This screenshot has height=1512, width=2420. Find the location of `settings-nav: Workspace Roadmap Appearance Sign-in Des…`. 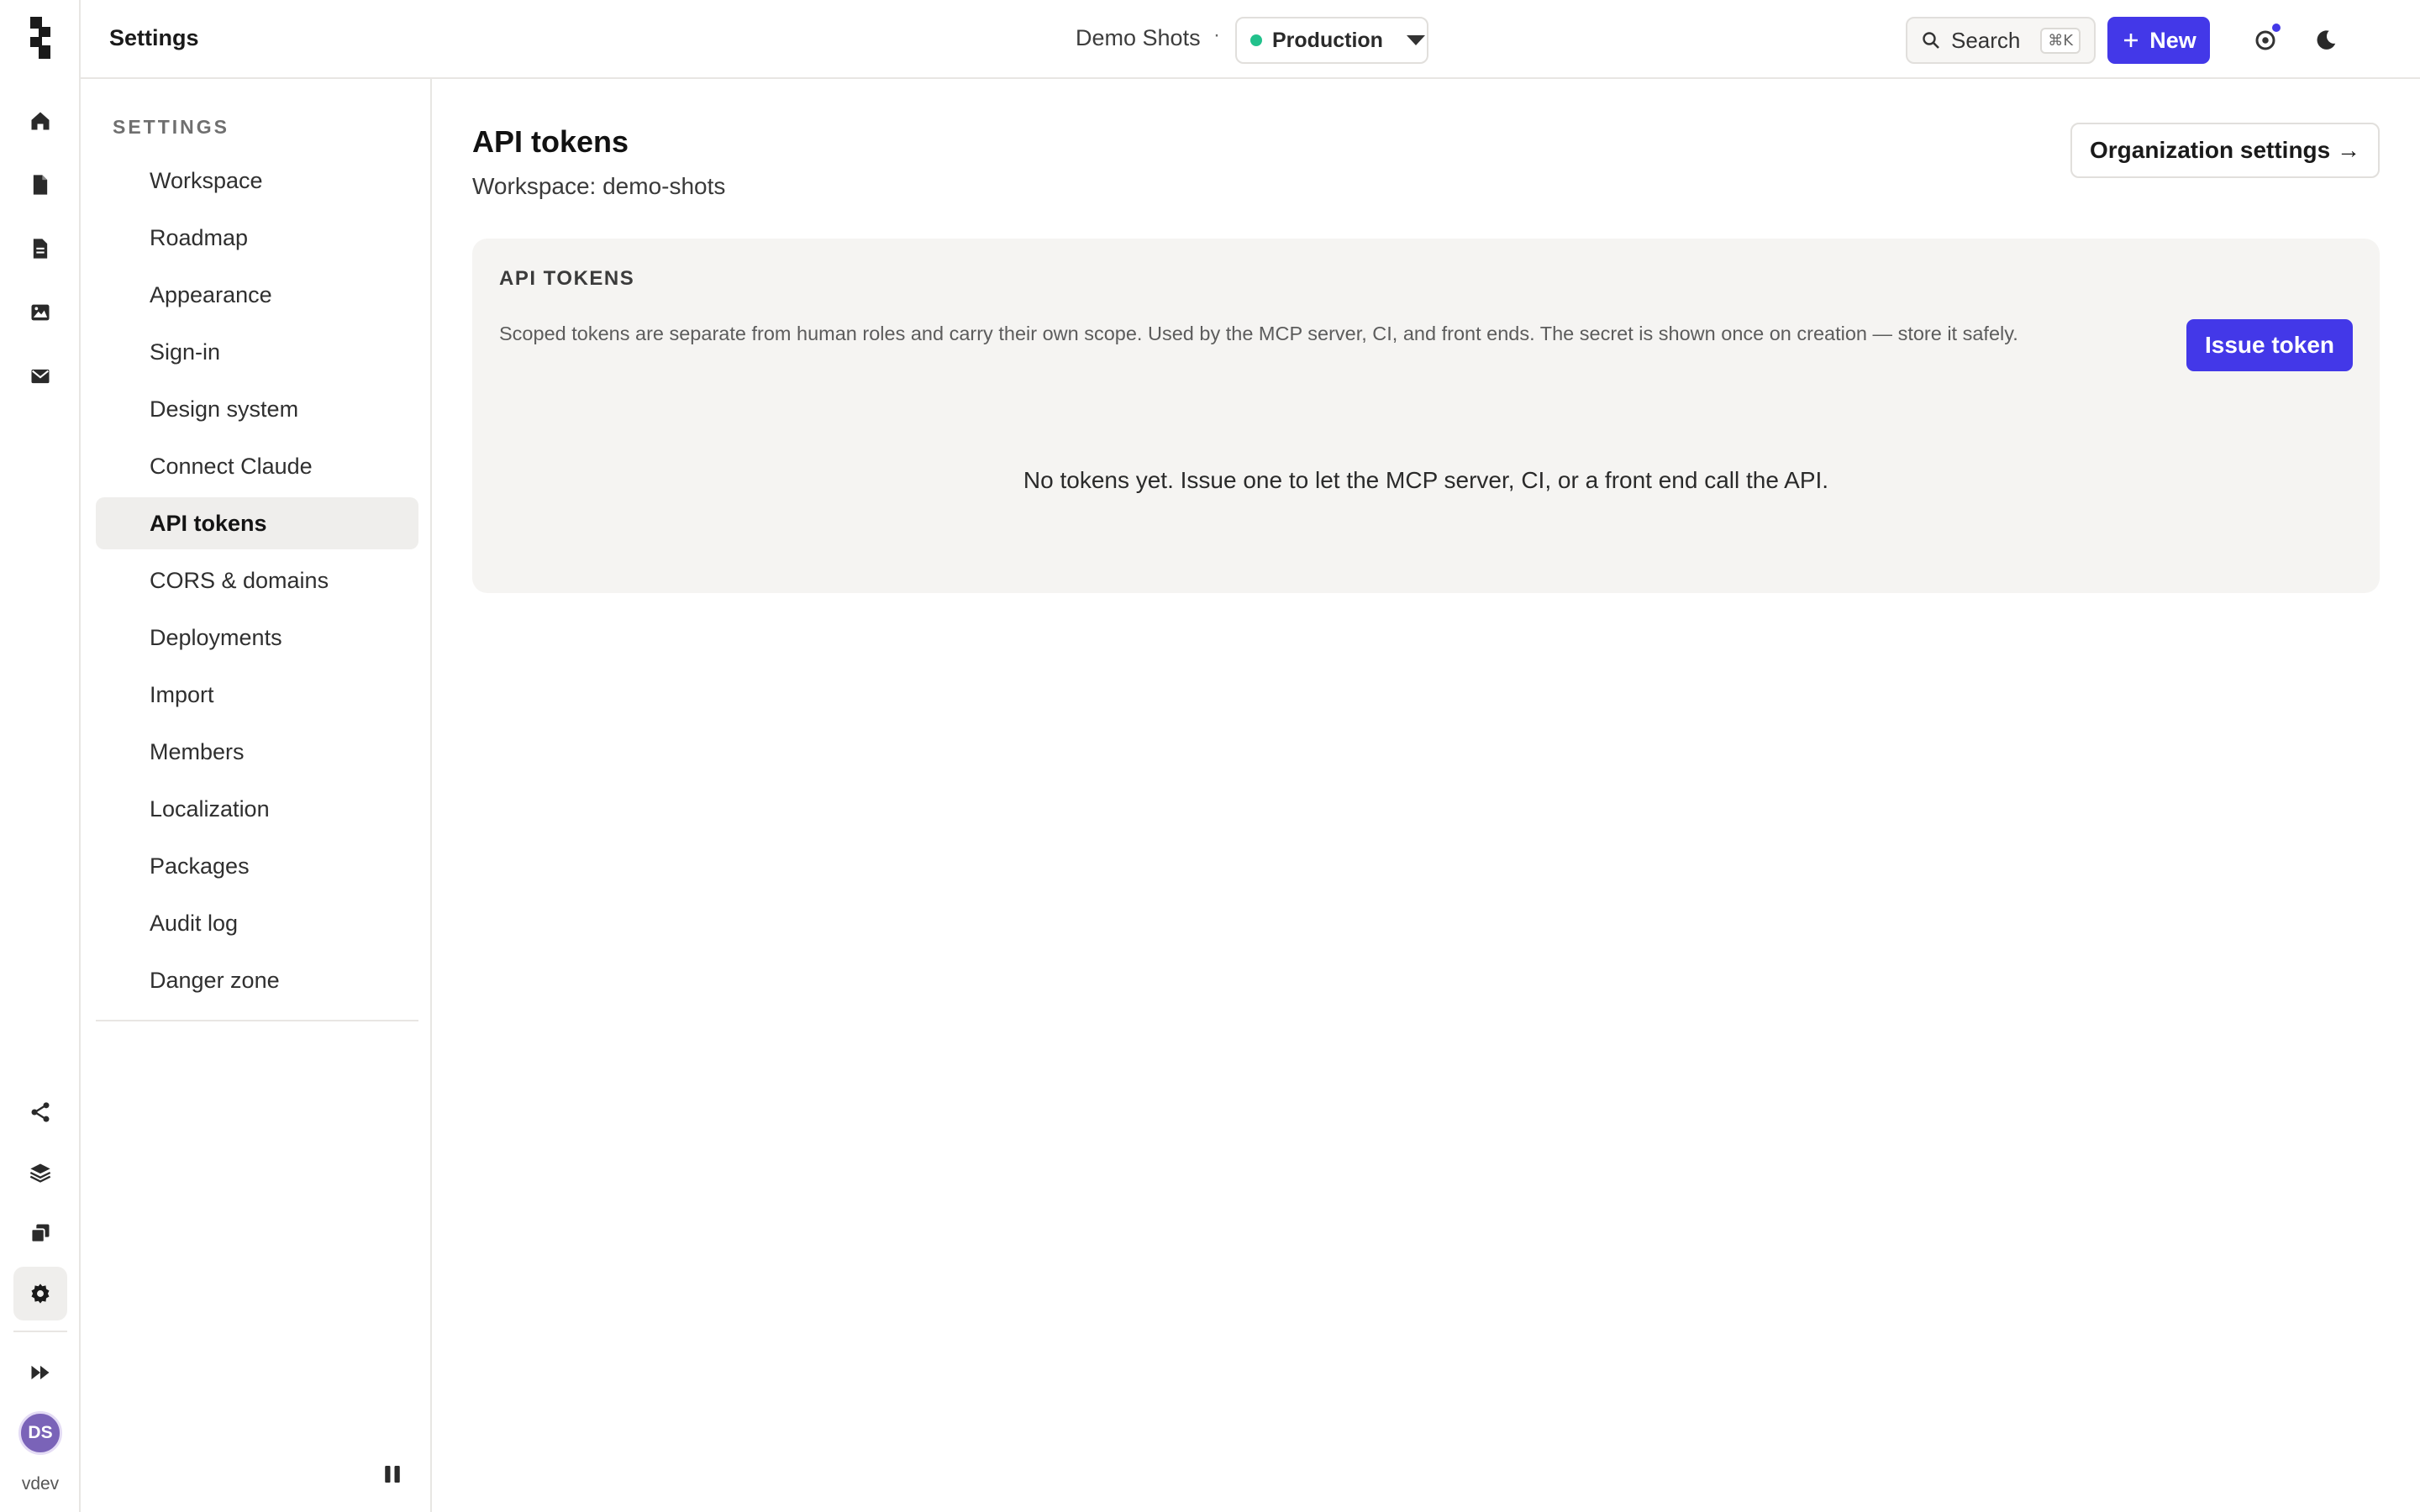

settings-nav: Workspace Roadmap Appearance Sign-in Des… is located at coordinates (257, 583).